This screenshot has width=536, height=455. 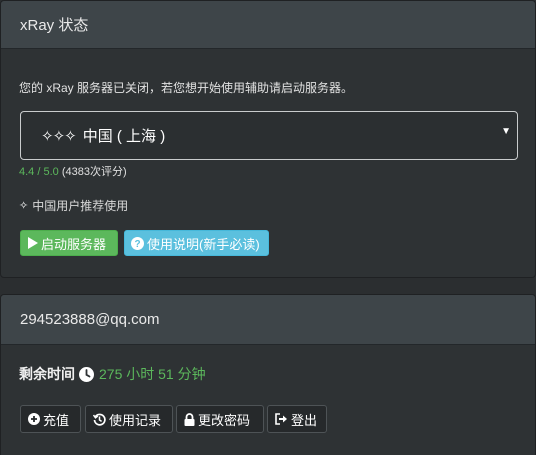 I want to click on start-server-label: 启动服务器, so click(x=74, y=244).